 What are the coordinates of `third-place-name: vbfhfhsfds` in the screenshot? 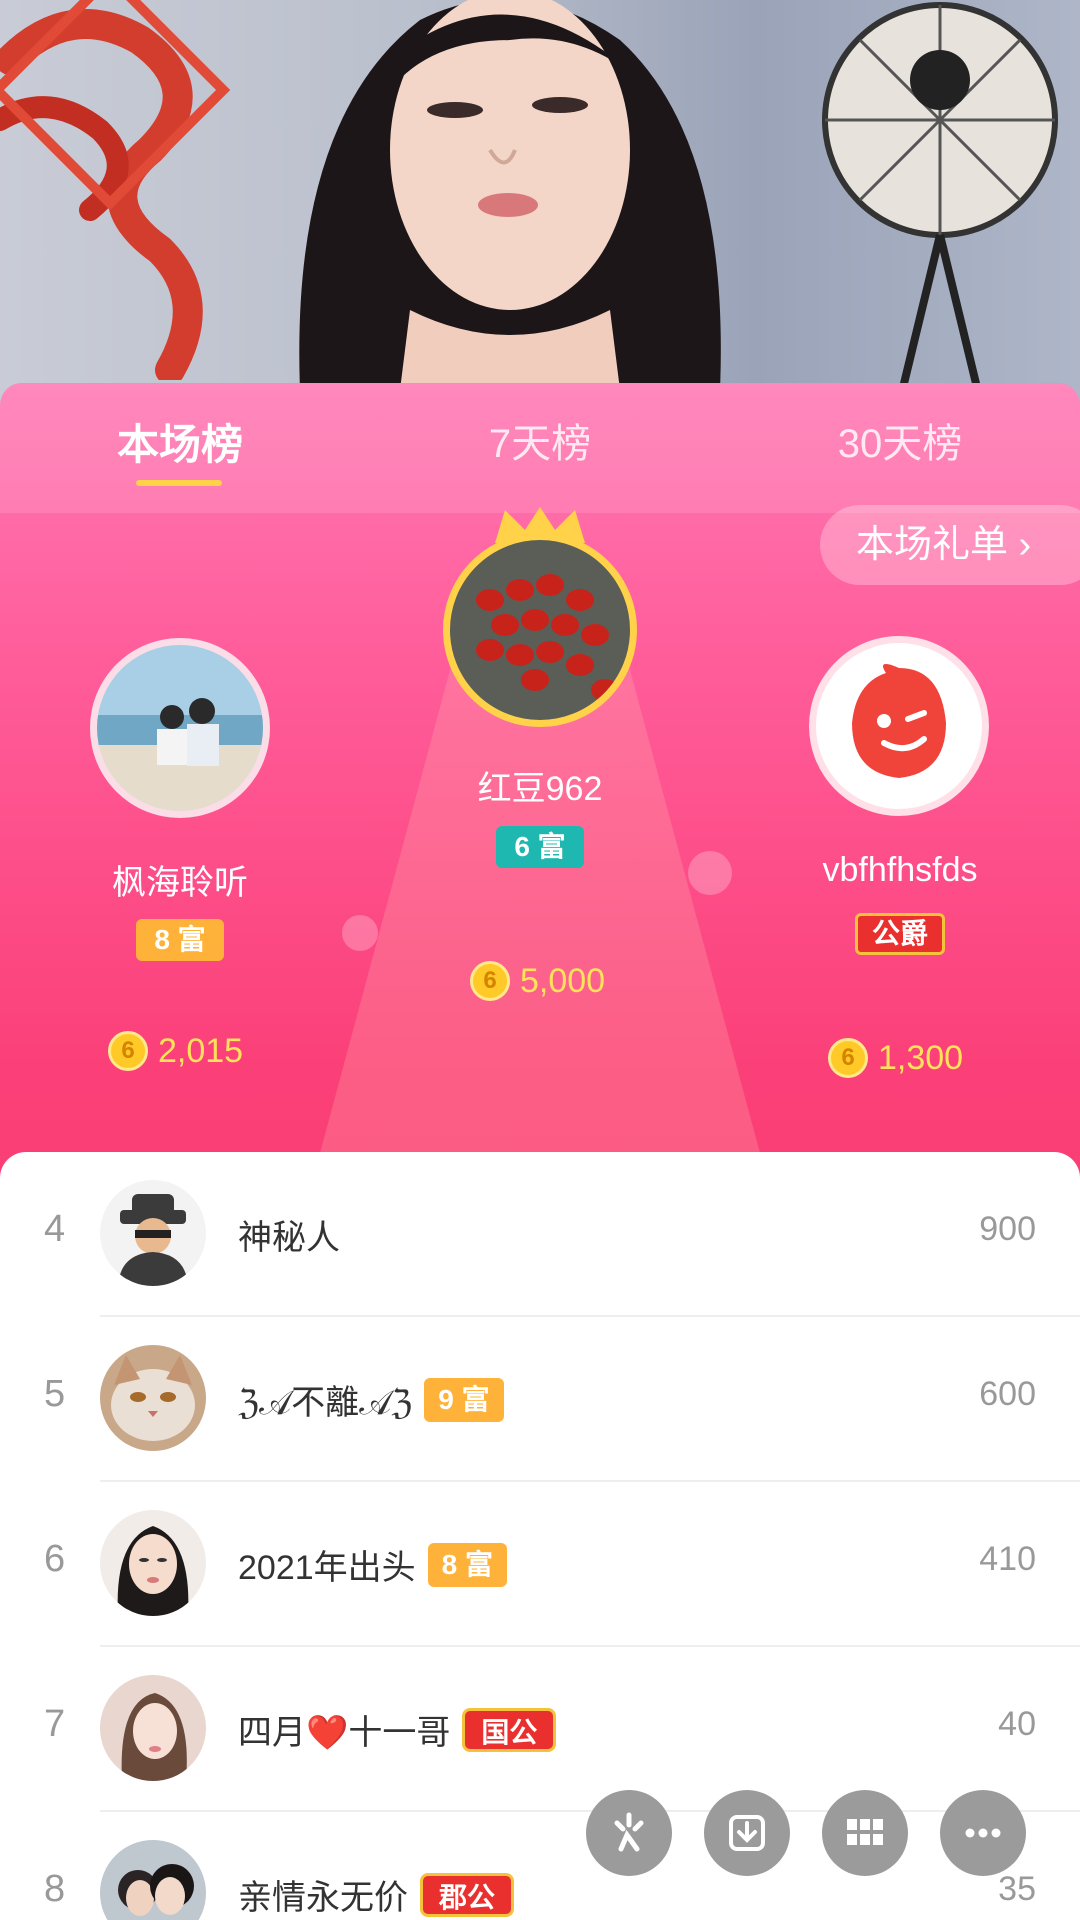 It's located at (900, 870).